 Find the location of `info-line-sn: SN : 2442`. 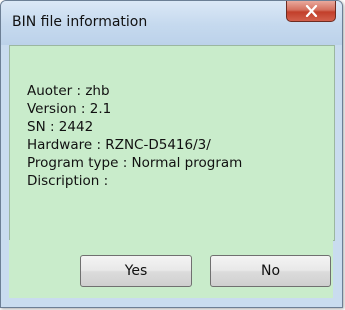

info-line-sn: SN : 2442 is located at coordinates (60, 127).